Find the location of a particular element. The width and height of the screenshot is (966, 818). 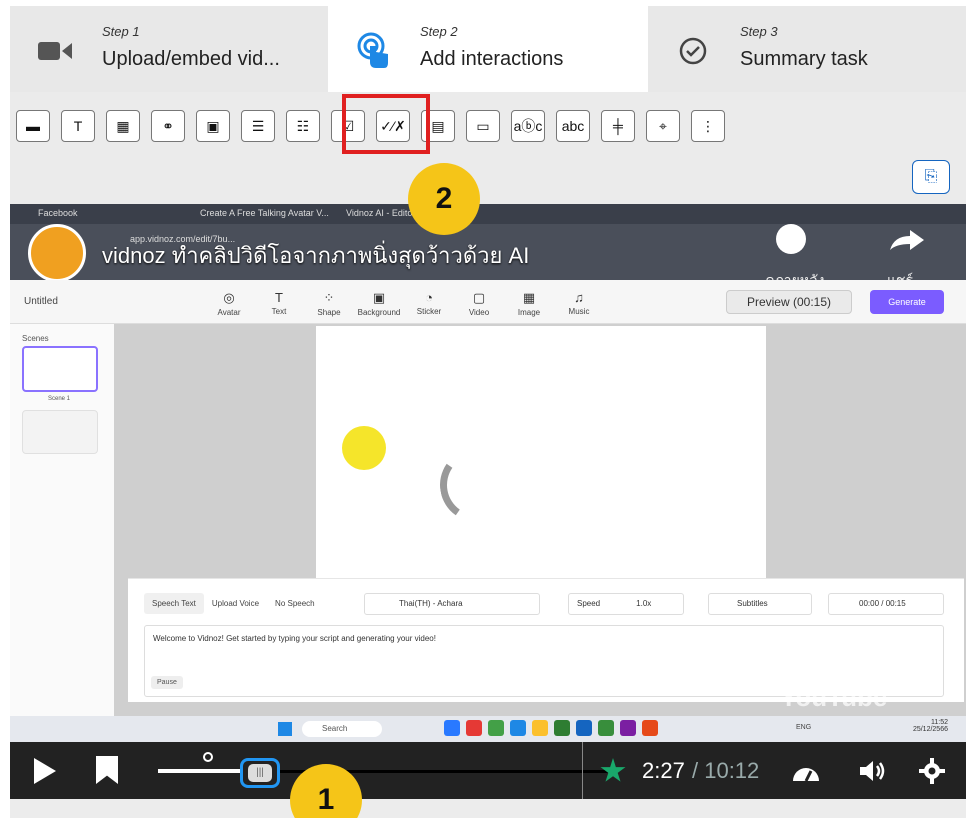

speech-text-tab: Speech Text is located at coordinates (174, 603).